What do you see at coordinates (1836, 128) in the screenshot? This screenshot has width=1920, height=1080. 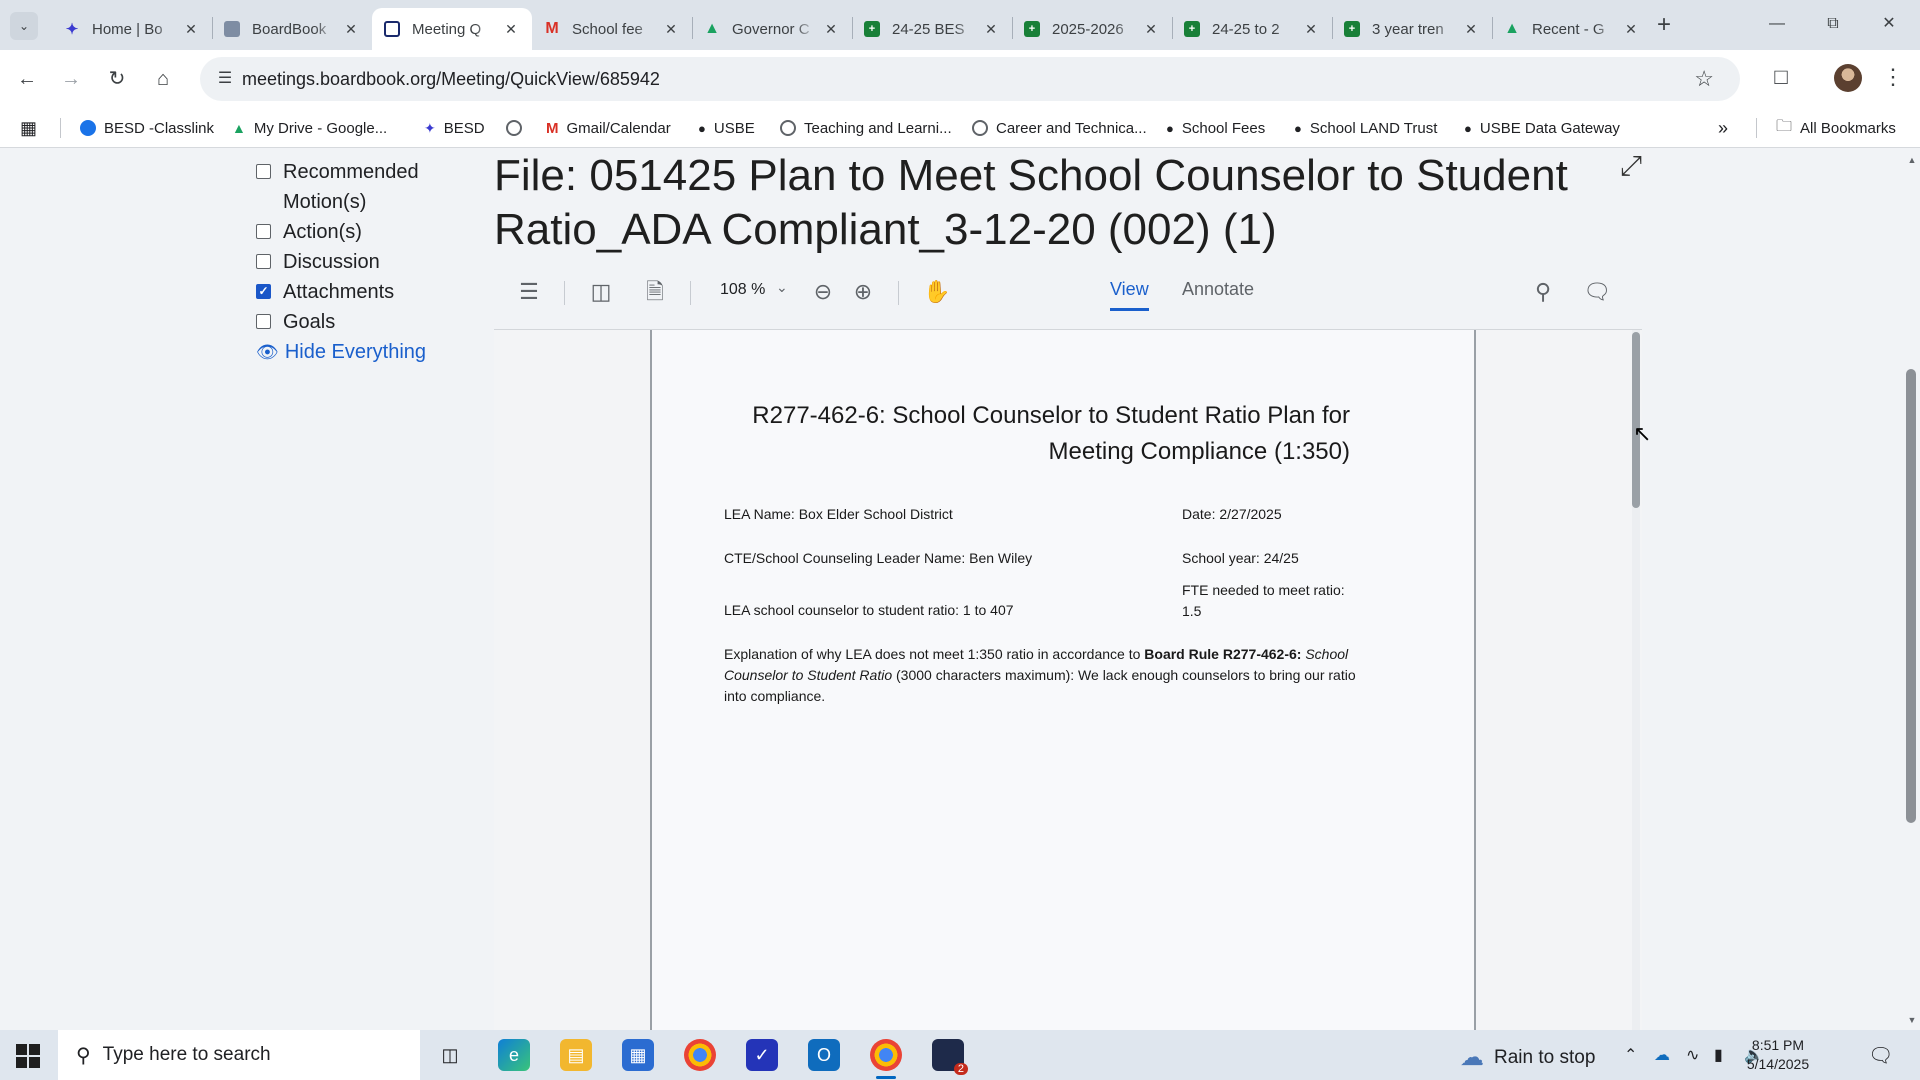 I see `all-bookmarks-button: 🗀 All Bookmarks` at bounding box center [1836, 128].